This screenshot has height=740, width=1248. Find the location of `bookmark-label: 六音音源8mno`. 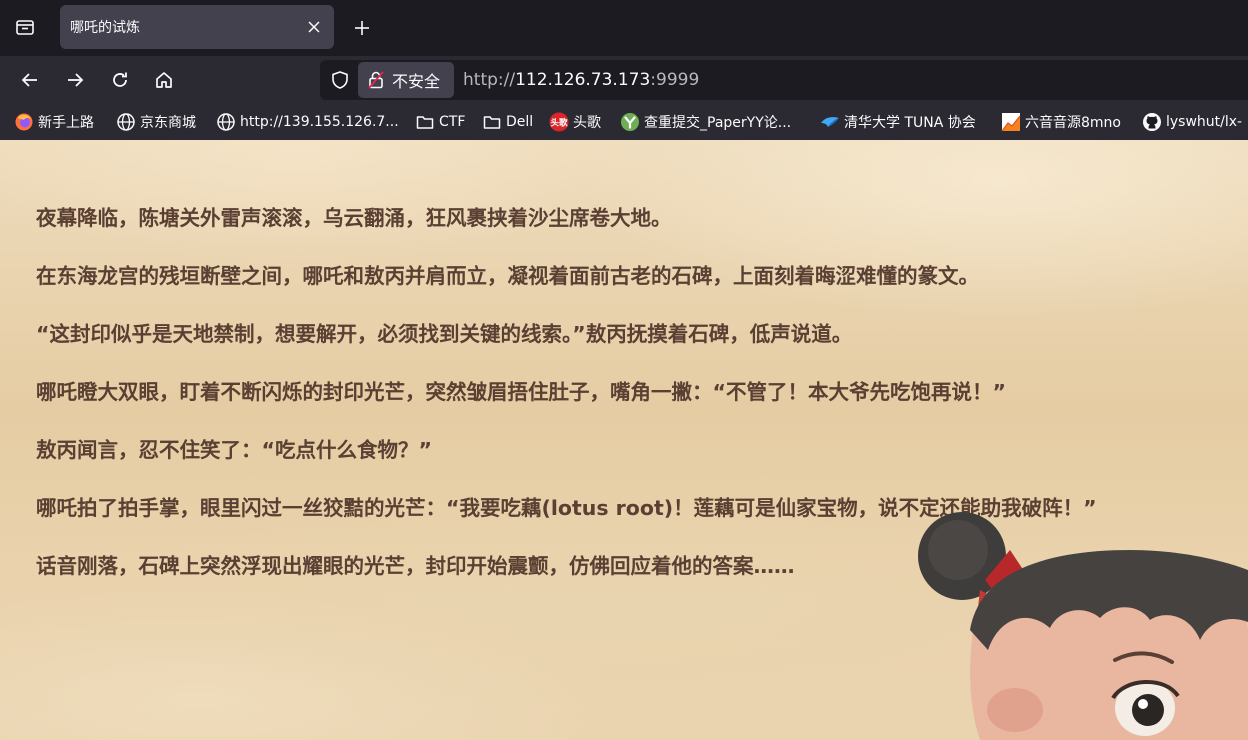

bookmark-label: 六音音源8mno is located at coordinates (1073, 123).